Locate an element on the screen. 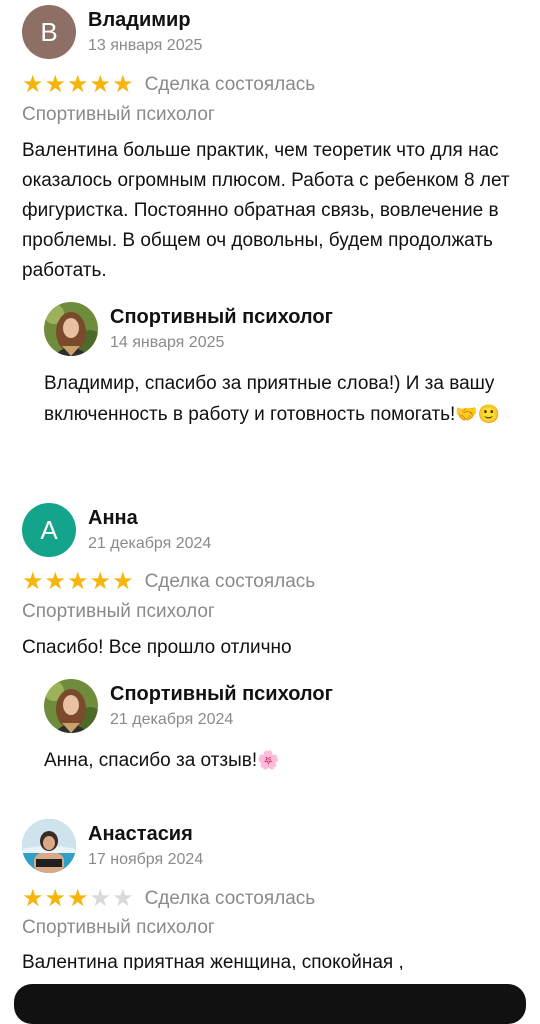 This screenshot has width=540, height=1024. review-text: Валентина приятная женщина, спокойная , is located at coordinates (213, 961).